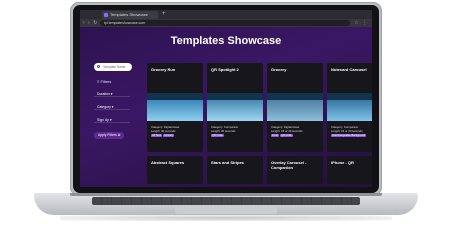 This screenshot has width=450, height=244. What do you see at coordinates (112, 107) in the screenshot?
I see `filter-category: Category ▾` at bounding box center [112, 107].